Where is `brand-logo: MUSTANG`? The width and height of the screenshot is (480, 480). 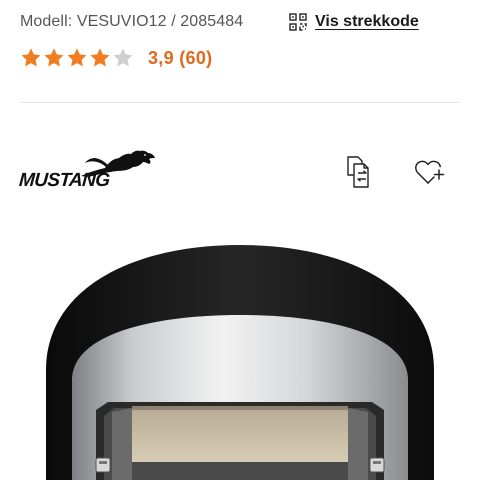
brand-logo: MUSTANG is located at coordinates (86, 172).